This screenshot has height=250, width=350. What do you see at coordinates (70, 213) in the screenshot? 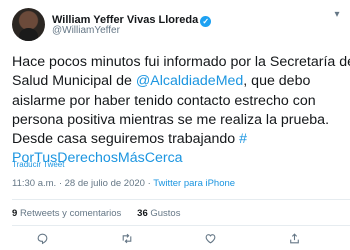
I see `retweets-label: Retweets y comentarios` at bounding box center [70, 213].